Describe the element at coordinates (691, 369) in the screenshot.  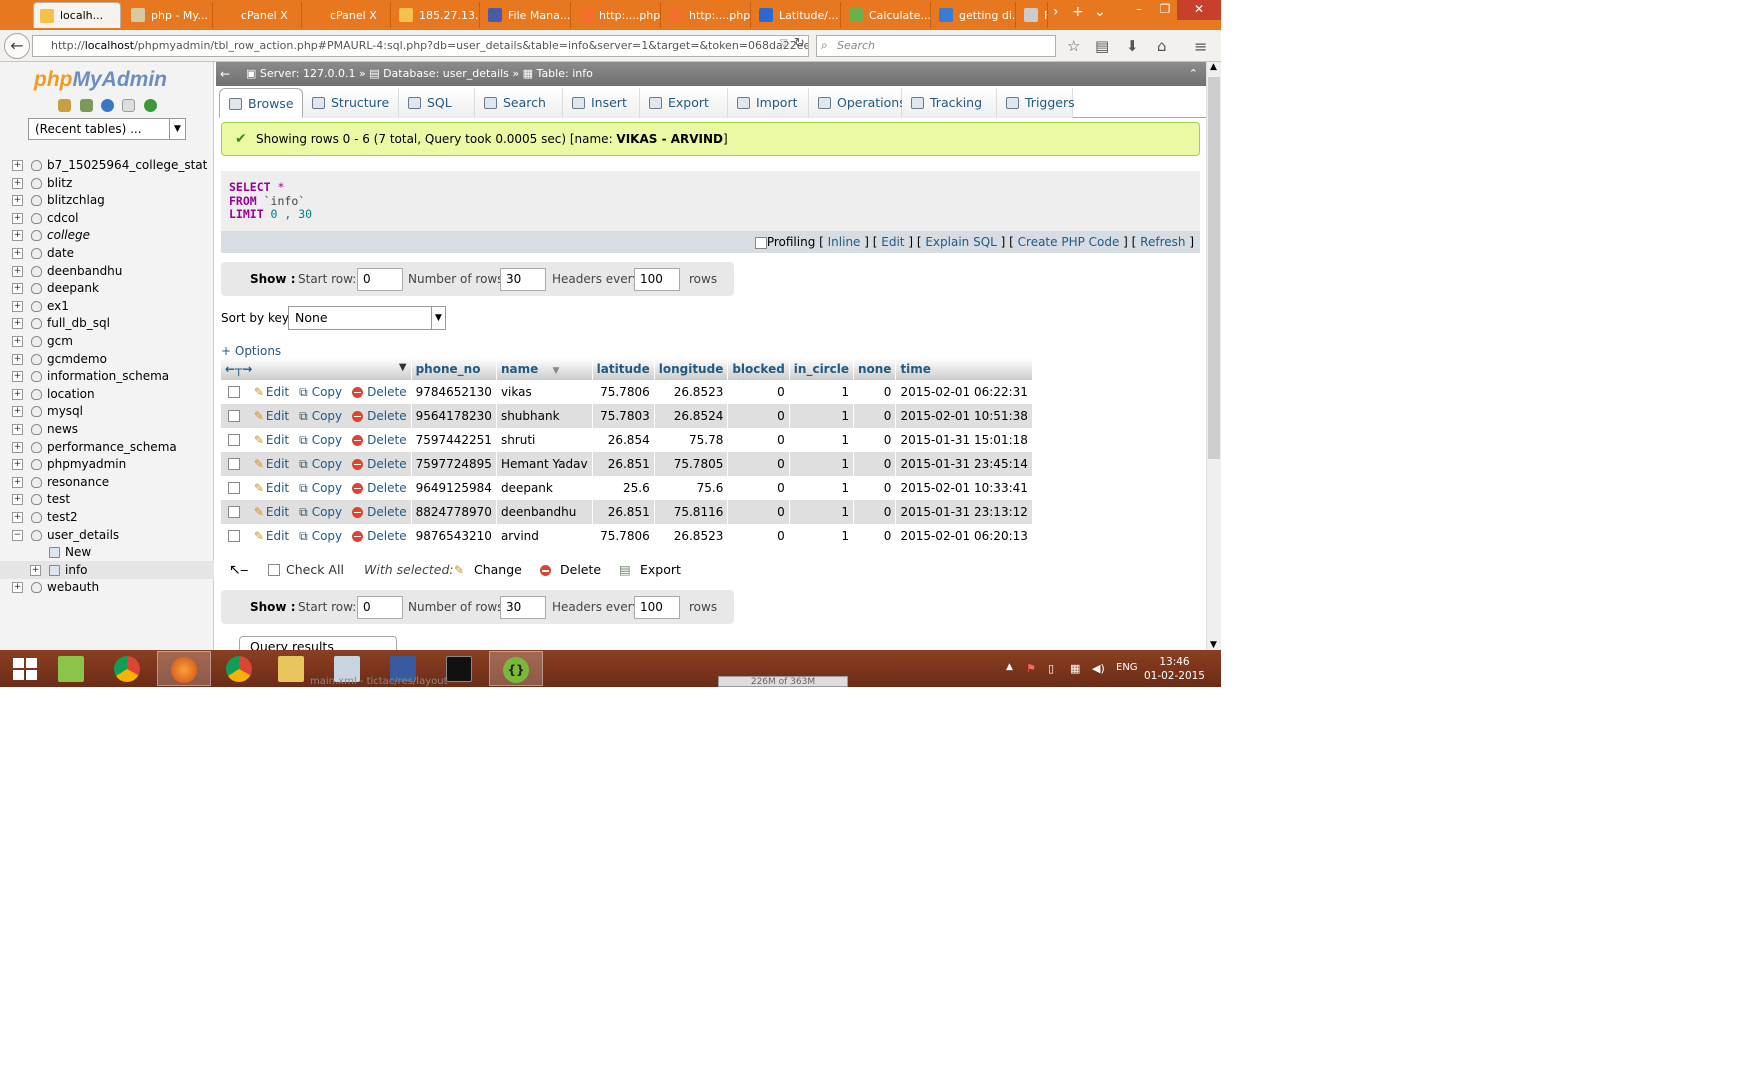
I see `column-longitude: longitude` at that location.